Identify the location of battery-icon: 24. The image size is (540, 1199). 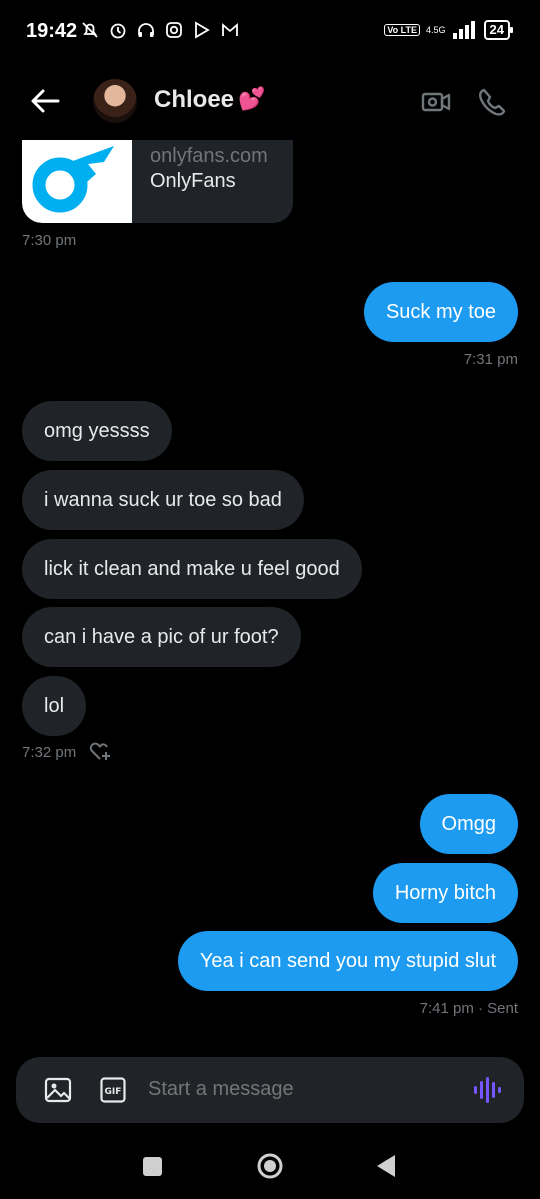
(498, 30).